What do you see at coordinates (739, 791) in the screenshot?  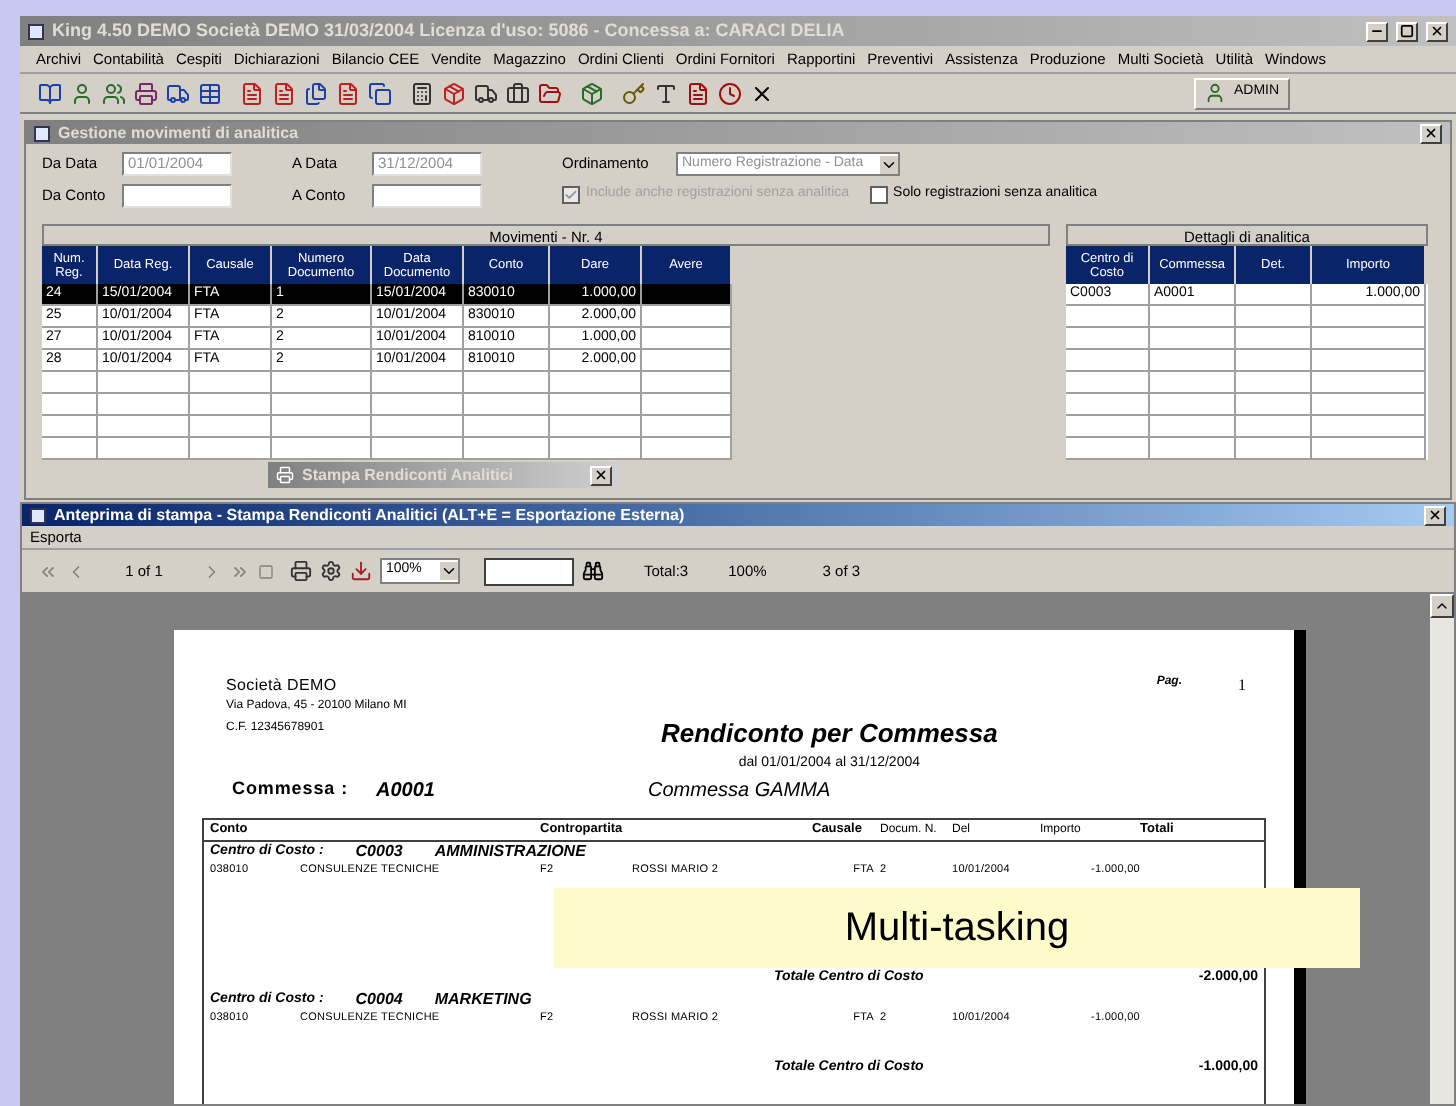 I see `commessa-name: Commessa GAMMA` at bounding box center [739, 791].